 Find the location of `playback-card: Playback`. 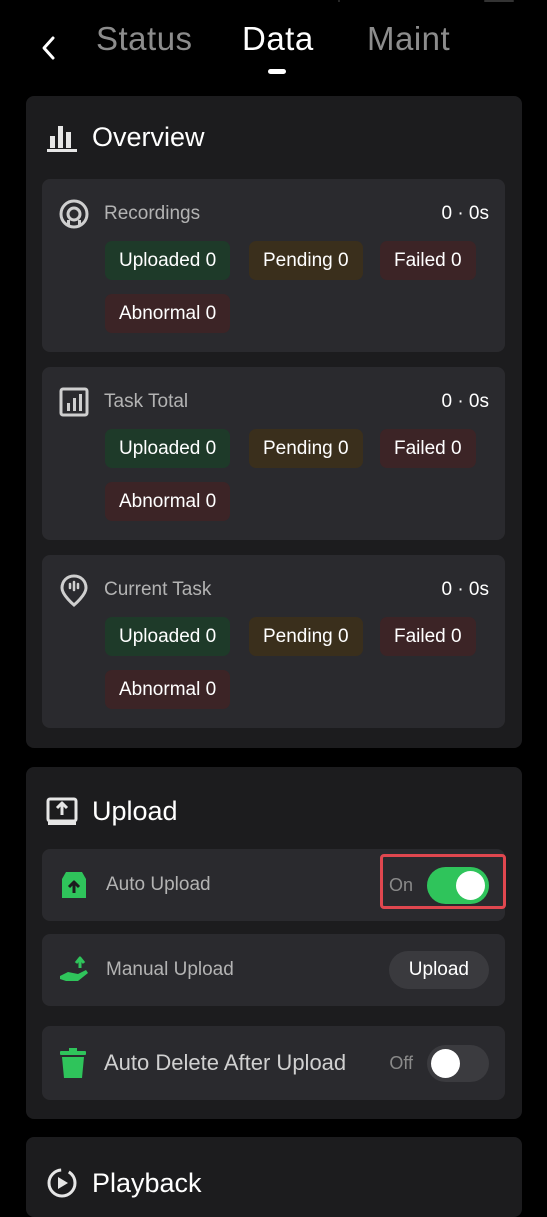

playback-card: Playback is located at coordinates (274, 1177).